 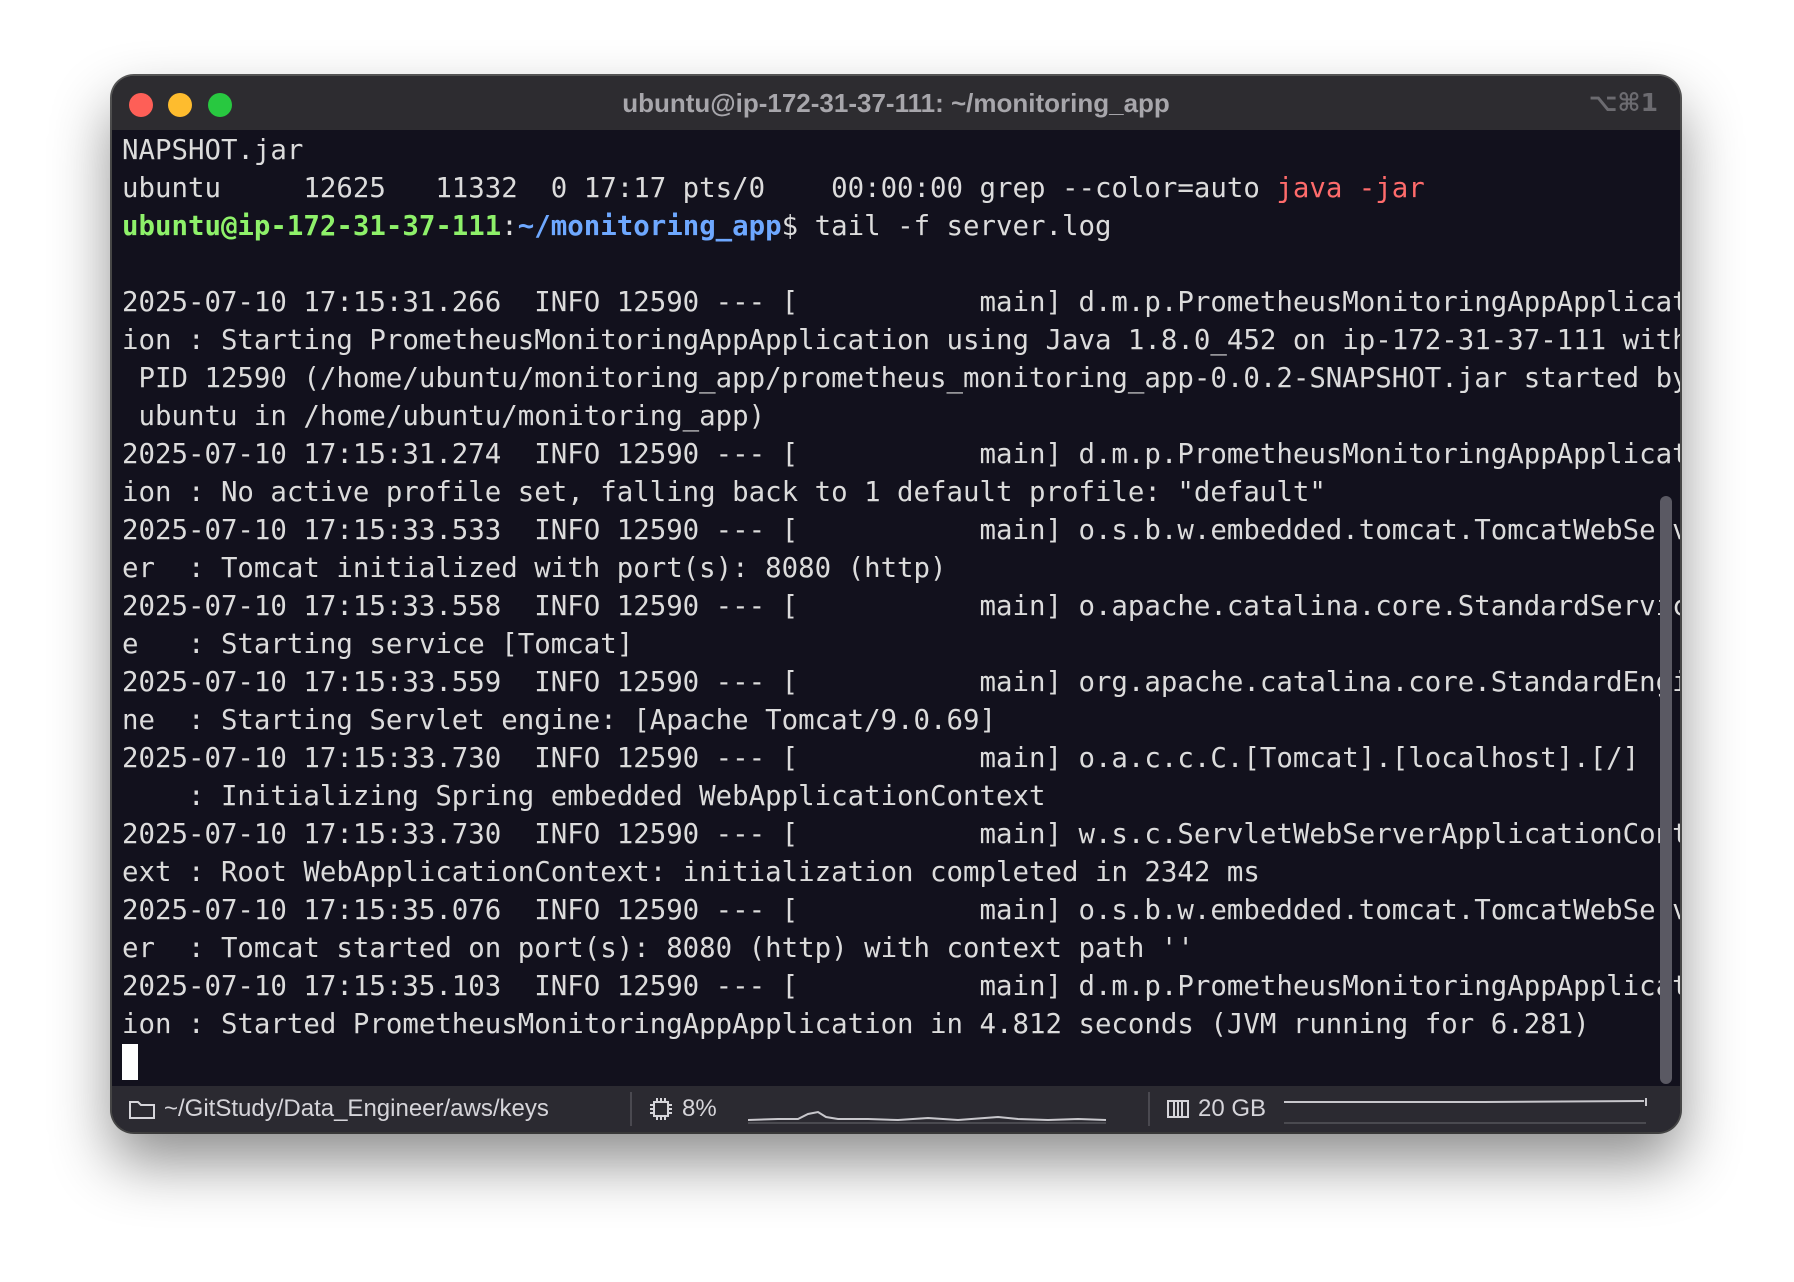 What do you see at coordinates (356, 1108) in the screenshot?
I see `status-path-text: ~/GitStudy/Data_Engineer/aws/keys` at bounding box center [356, 1108].